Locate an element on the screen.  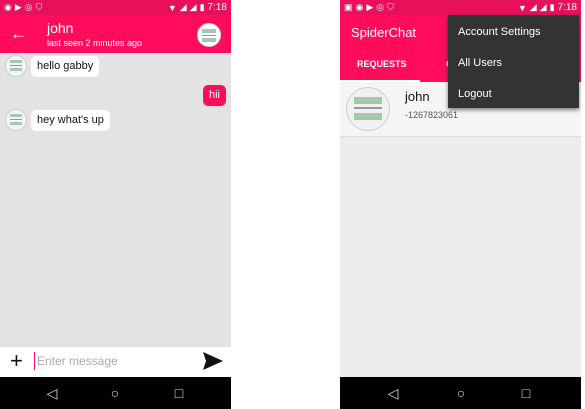
notification-icons: ▣ ◉ ▶ ◎ ⛉ is located at coordinates (369, 7).